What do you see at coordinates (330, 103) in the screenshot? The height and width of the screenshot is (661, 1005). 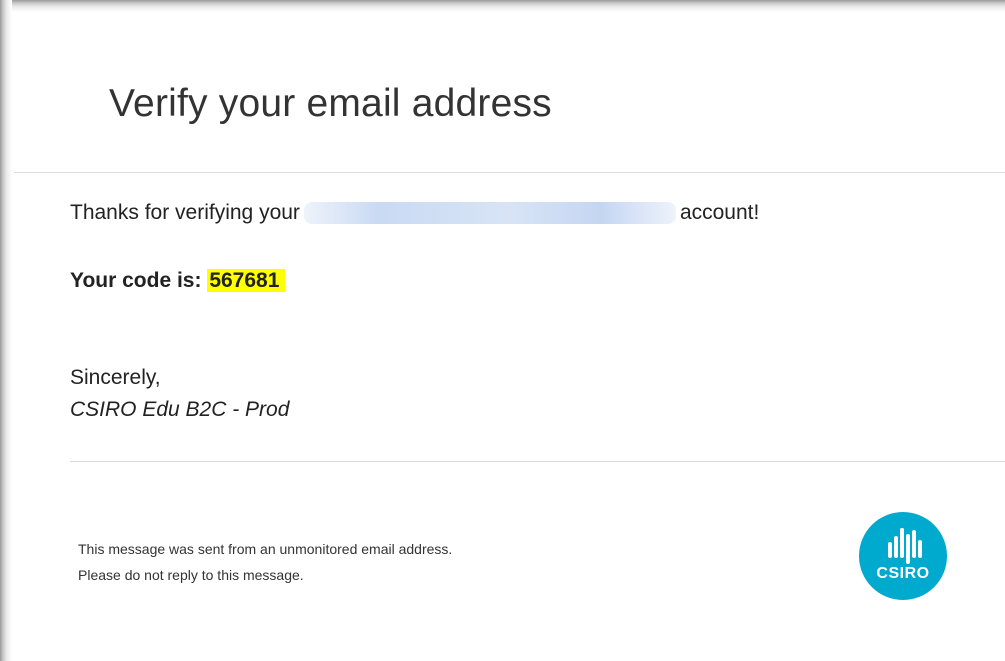 I see `email-title: Verify your email address` at bounding box center [330, 103].